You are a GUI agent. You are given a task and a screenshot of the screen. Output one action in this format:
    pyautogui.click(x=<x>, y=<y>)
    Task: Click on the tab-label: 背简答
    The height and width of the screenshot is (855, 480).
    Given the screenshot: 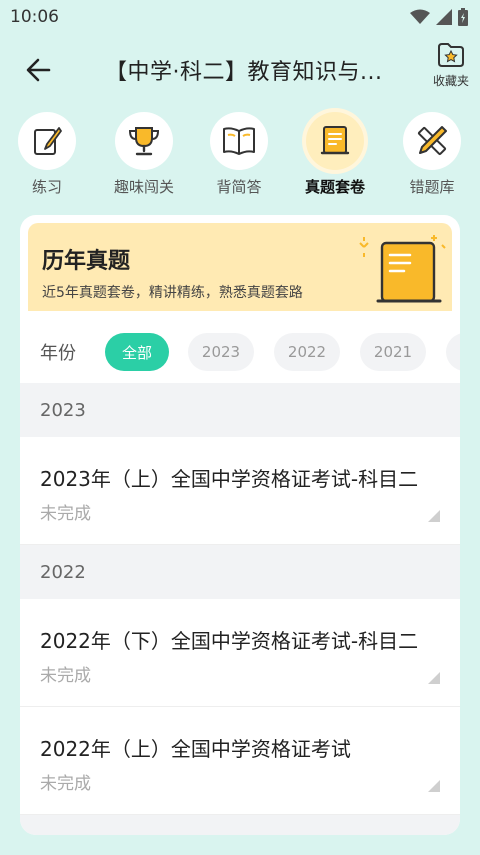 What is the action you would take?
    pyautogui.click(x=239, y=187)
    